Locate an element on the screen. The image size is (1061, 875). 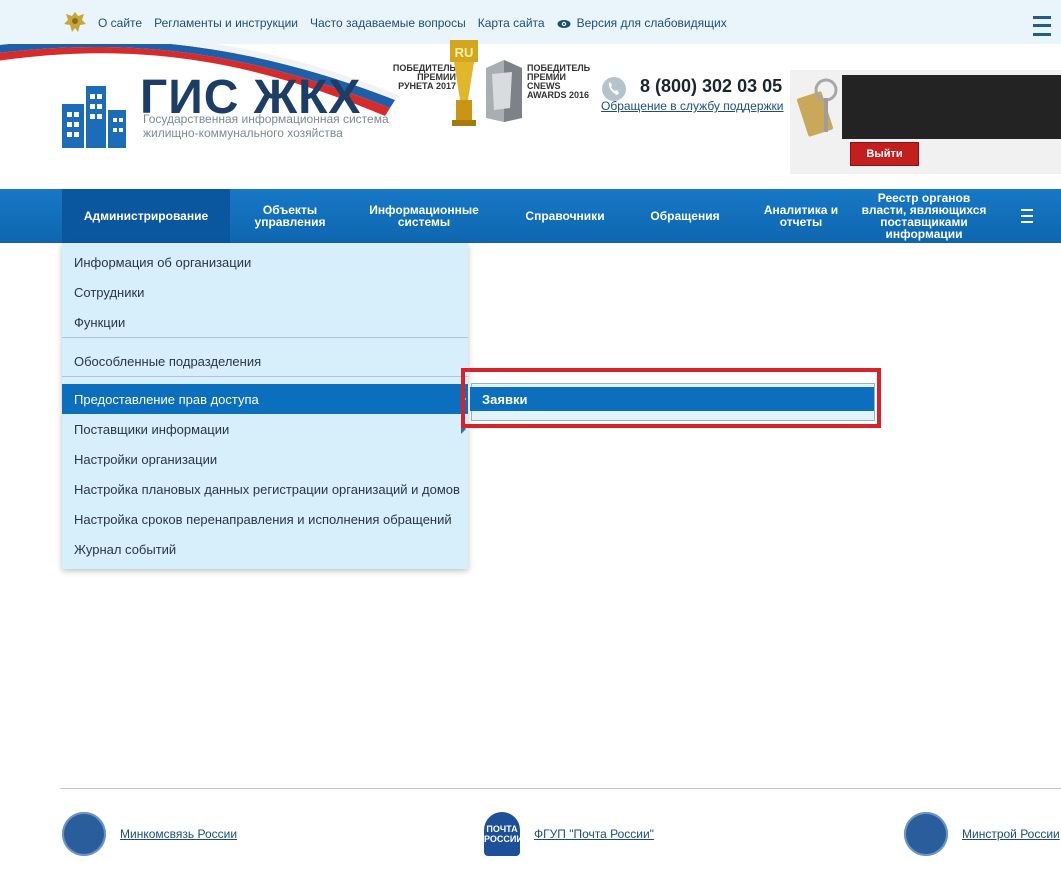
footer-link-minkomsvyaz: Минкомсвязь России is located at coordinates (178, 834).